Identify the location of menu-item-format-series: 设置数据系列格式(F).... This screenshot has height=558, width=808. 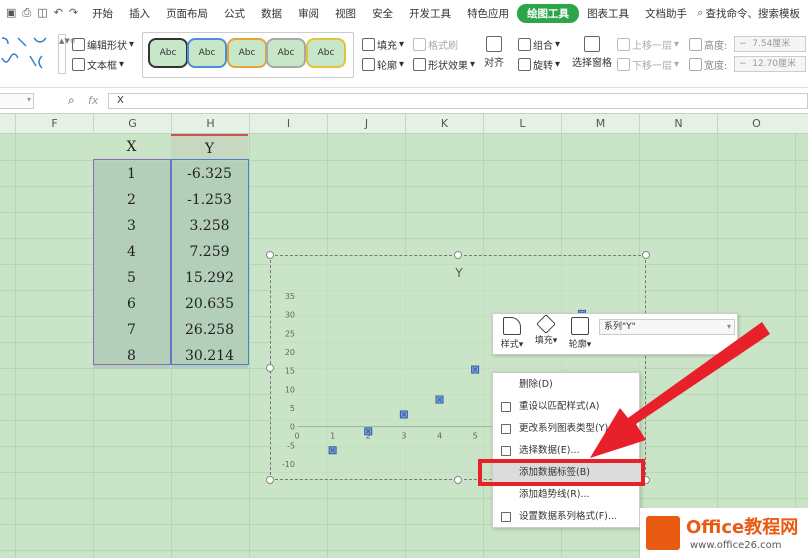
(567, 517).